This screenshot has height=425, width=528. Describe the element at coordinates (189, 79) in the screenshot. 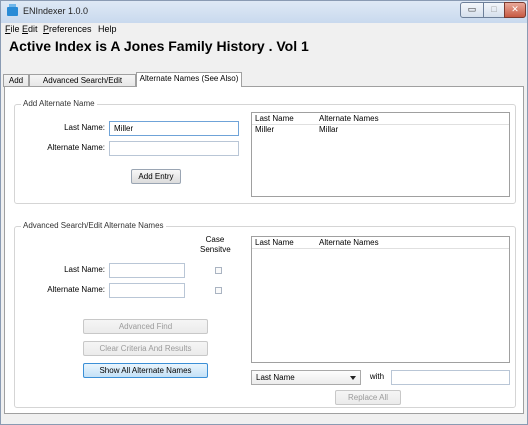

I see `tab-alternate-names: Alternate Names (See Also)` at that location.